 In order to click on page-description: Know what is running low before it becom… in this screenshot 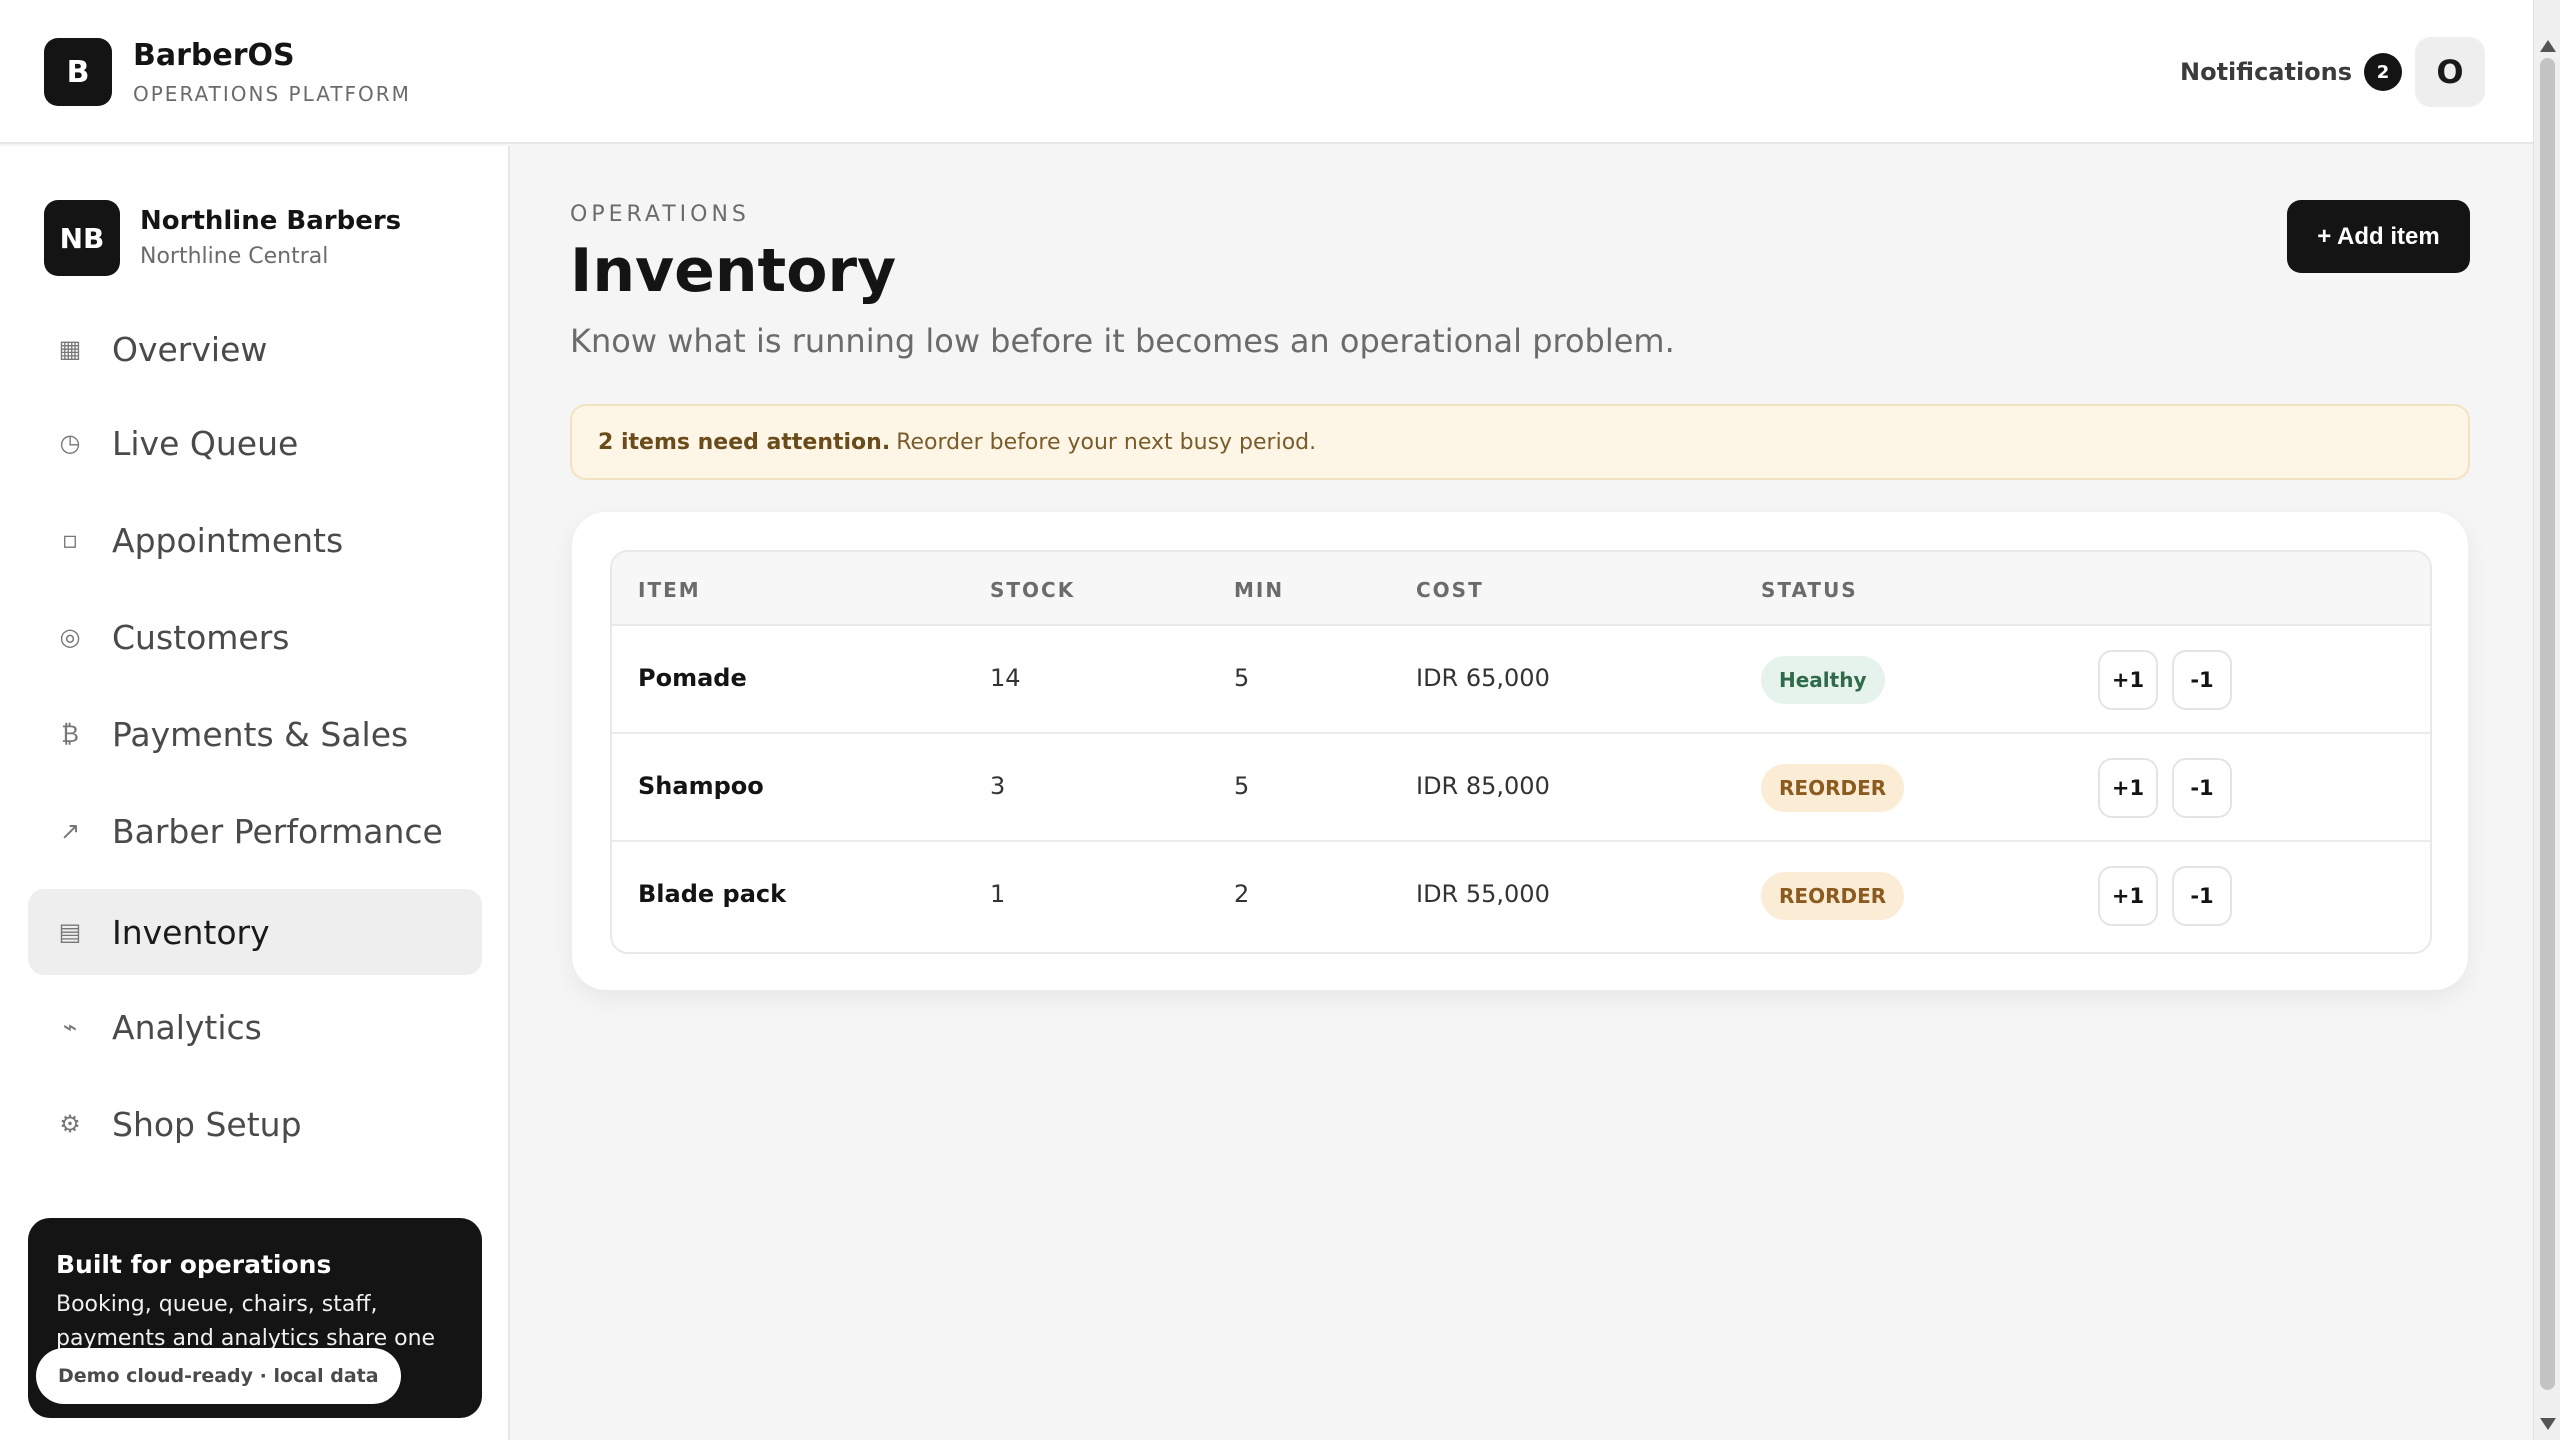, I will do `click(1122, 341)`.